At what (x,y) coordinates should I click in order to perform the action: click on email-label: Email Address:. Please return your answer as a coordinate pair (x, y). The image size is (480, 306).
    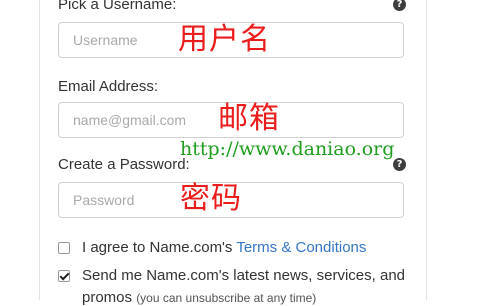
    Looking at the image, I should click on (108, 86).